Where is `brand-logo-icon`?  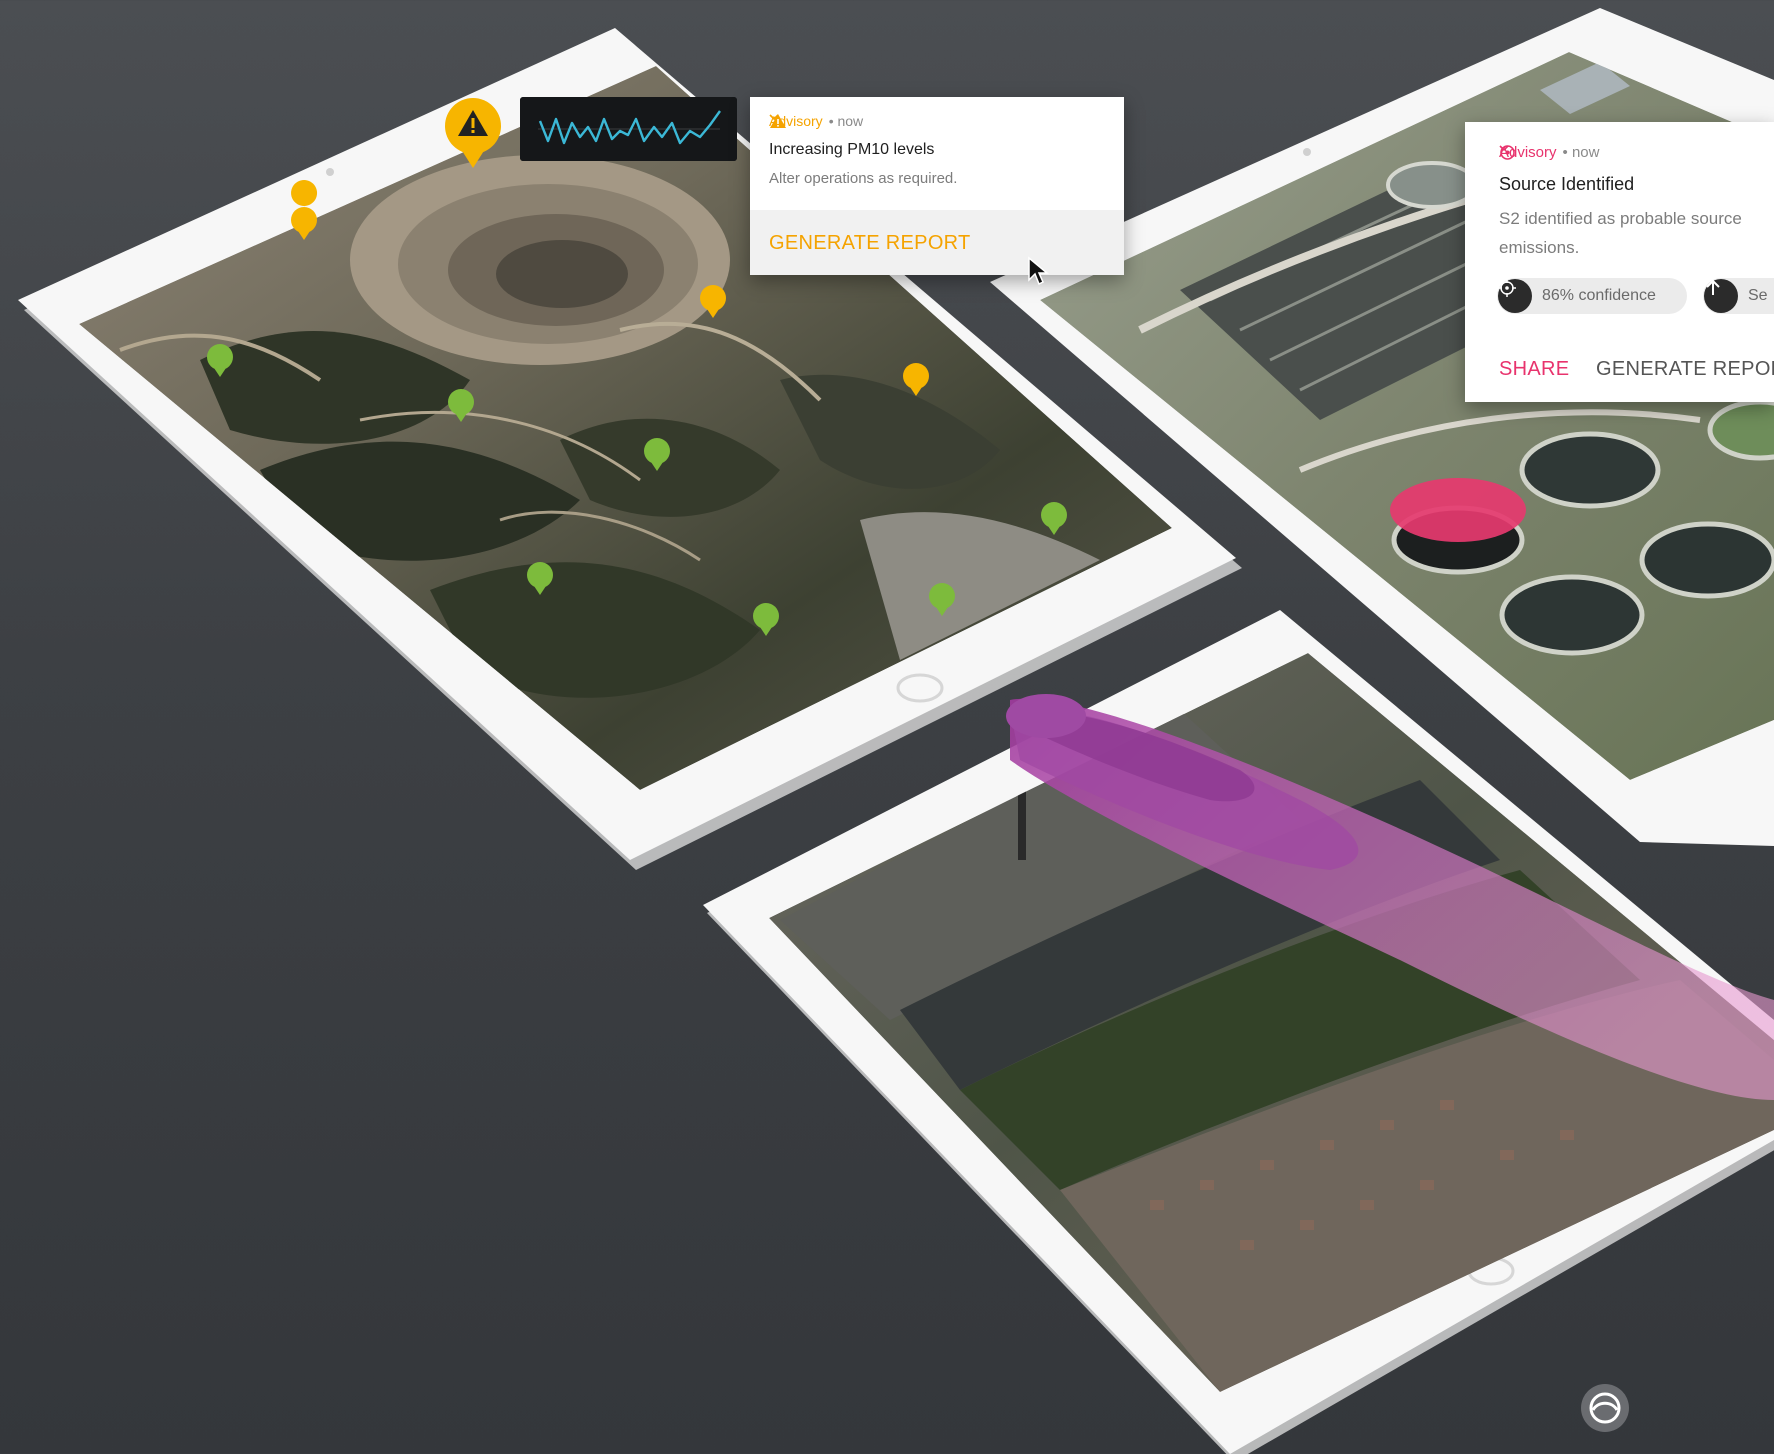 brand-logo-icon is located at coordinates (1605, 1408).